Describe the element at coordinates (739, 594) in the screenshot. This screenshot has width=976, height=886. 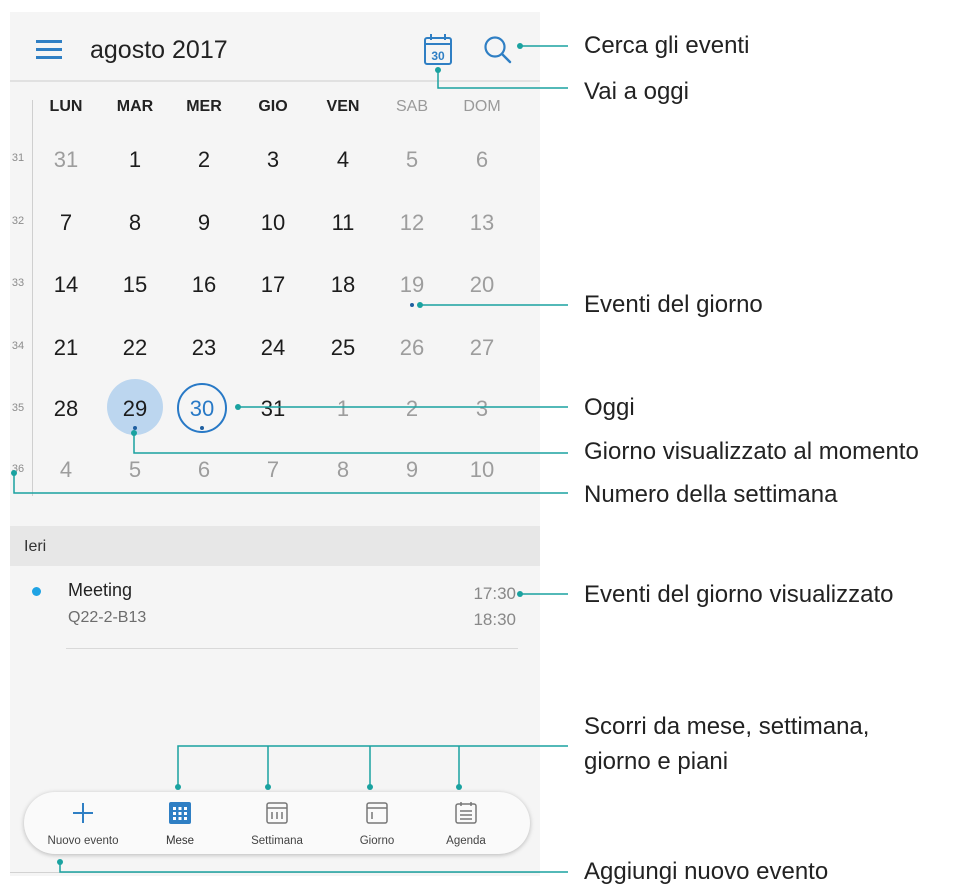
I see `callout-shown-day-events: Eventi del giorno visualizzato` at that location.